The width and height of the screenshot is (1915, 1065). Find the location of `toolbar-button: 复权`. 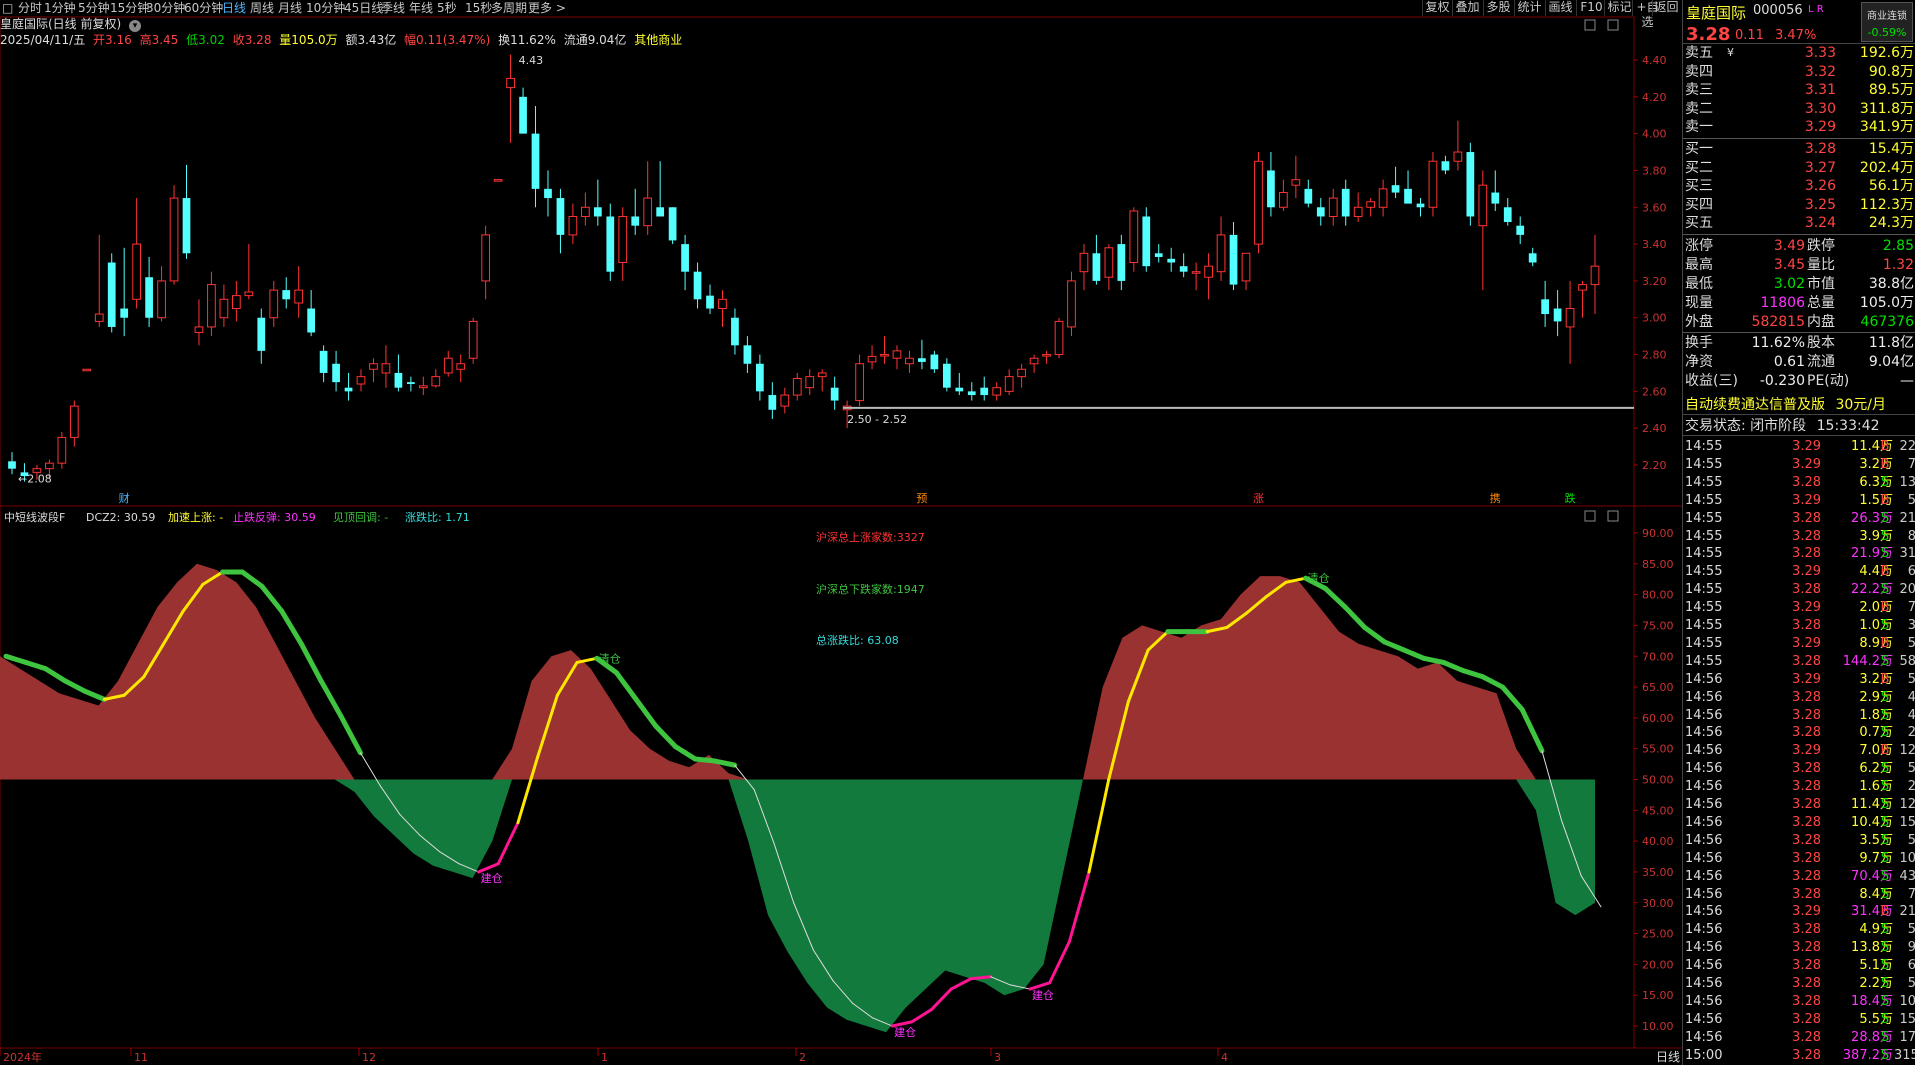

toolbar-button: 复权 is located at coordinates (1437, 8).